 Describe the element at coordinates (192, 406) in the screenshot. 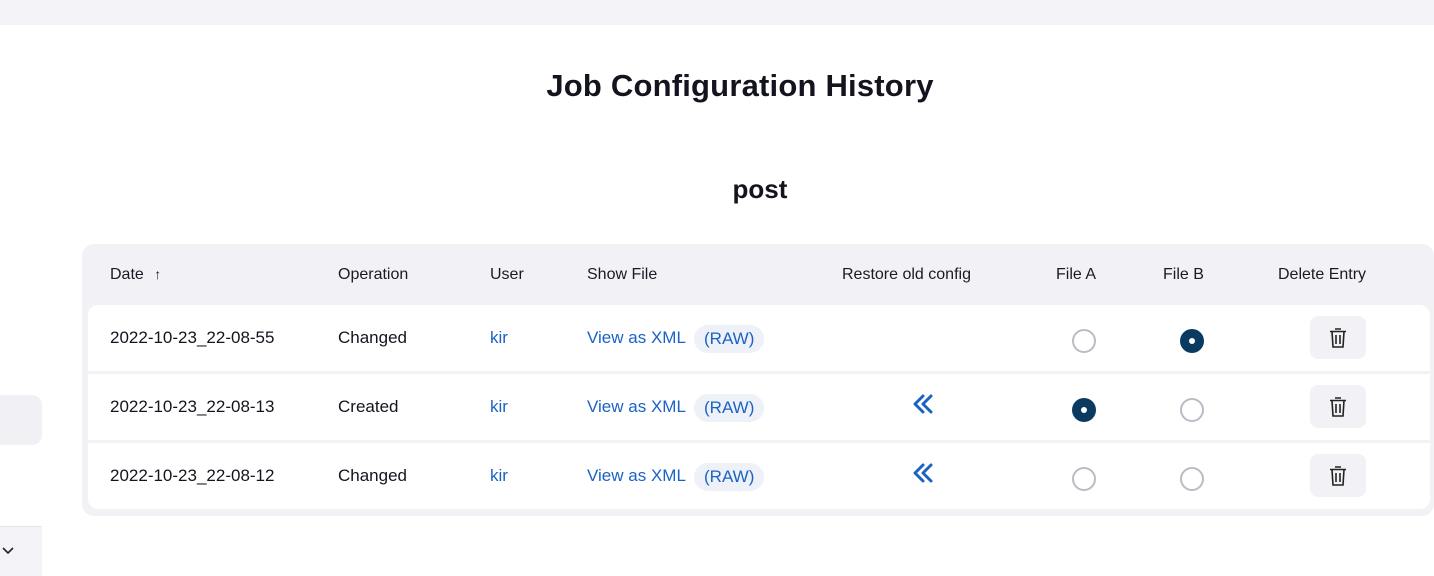

I see `row-date: 2022-10-23_22-08-13` at that location.